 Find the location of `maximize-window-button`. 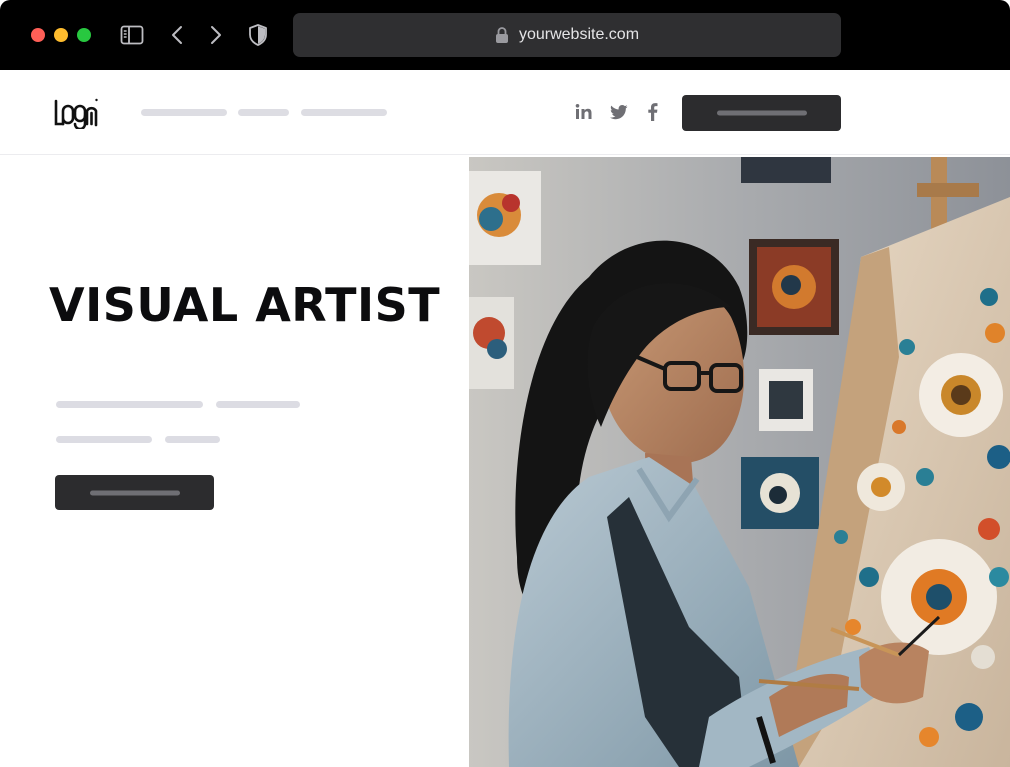

maximize-window-button is located at coordinates (84, 35).